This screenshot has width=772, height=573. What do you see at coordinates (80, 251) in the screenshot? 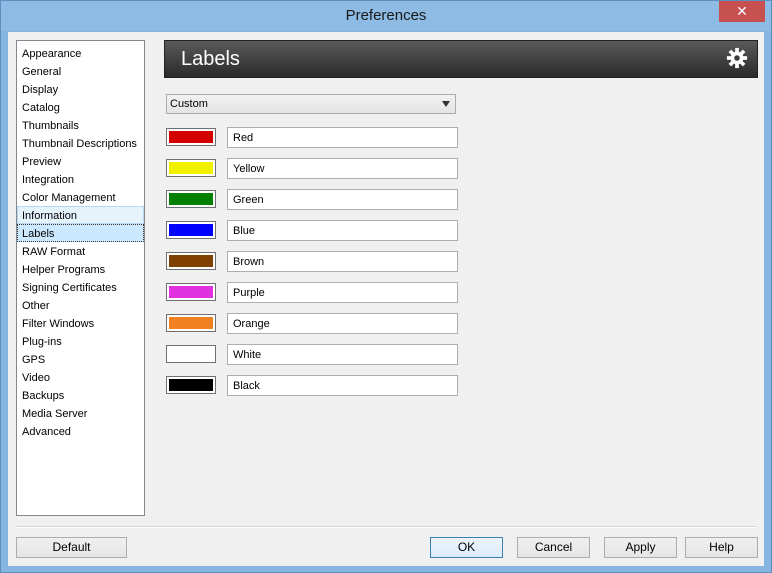
I see `sidebar-item-raw-format: RAW Format` at bounding box center [80, 251].